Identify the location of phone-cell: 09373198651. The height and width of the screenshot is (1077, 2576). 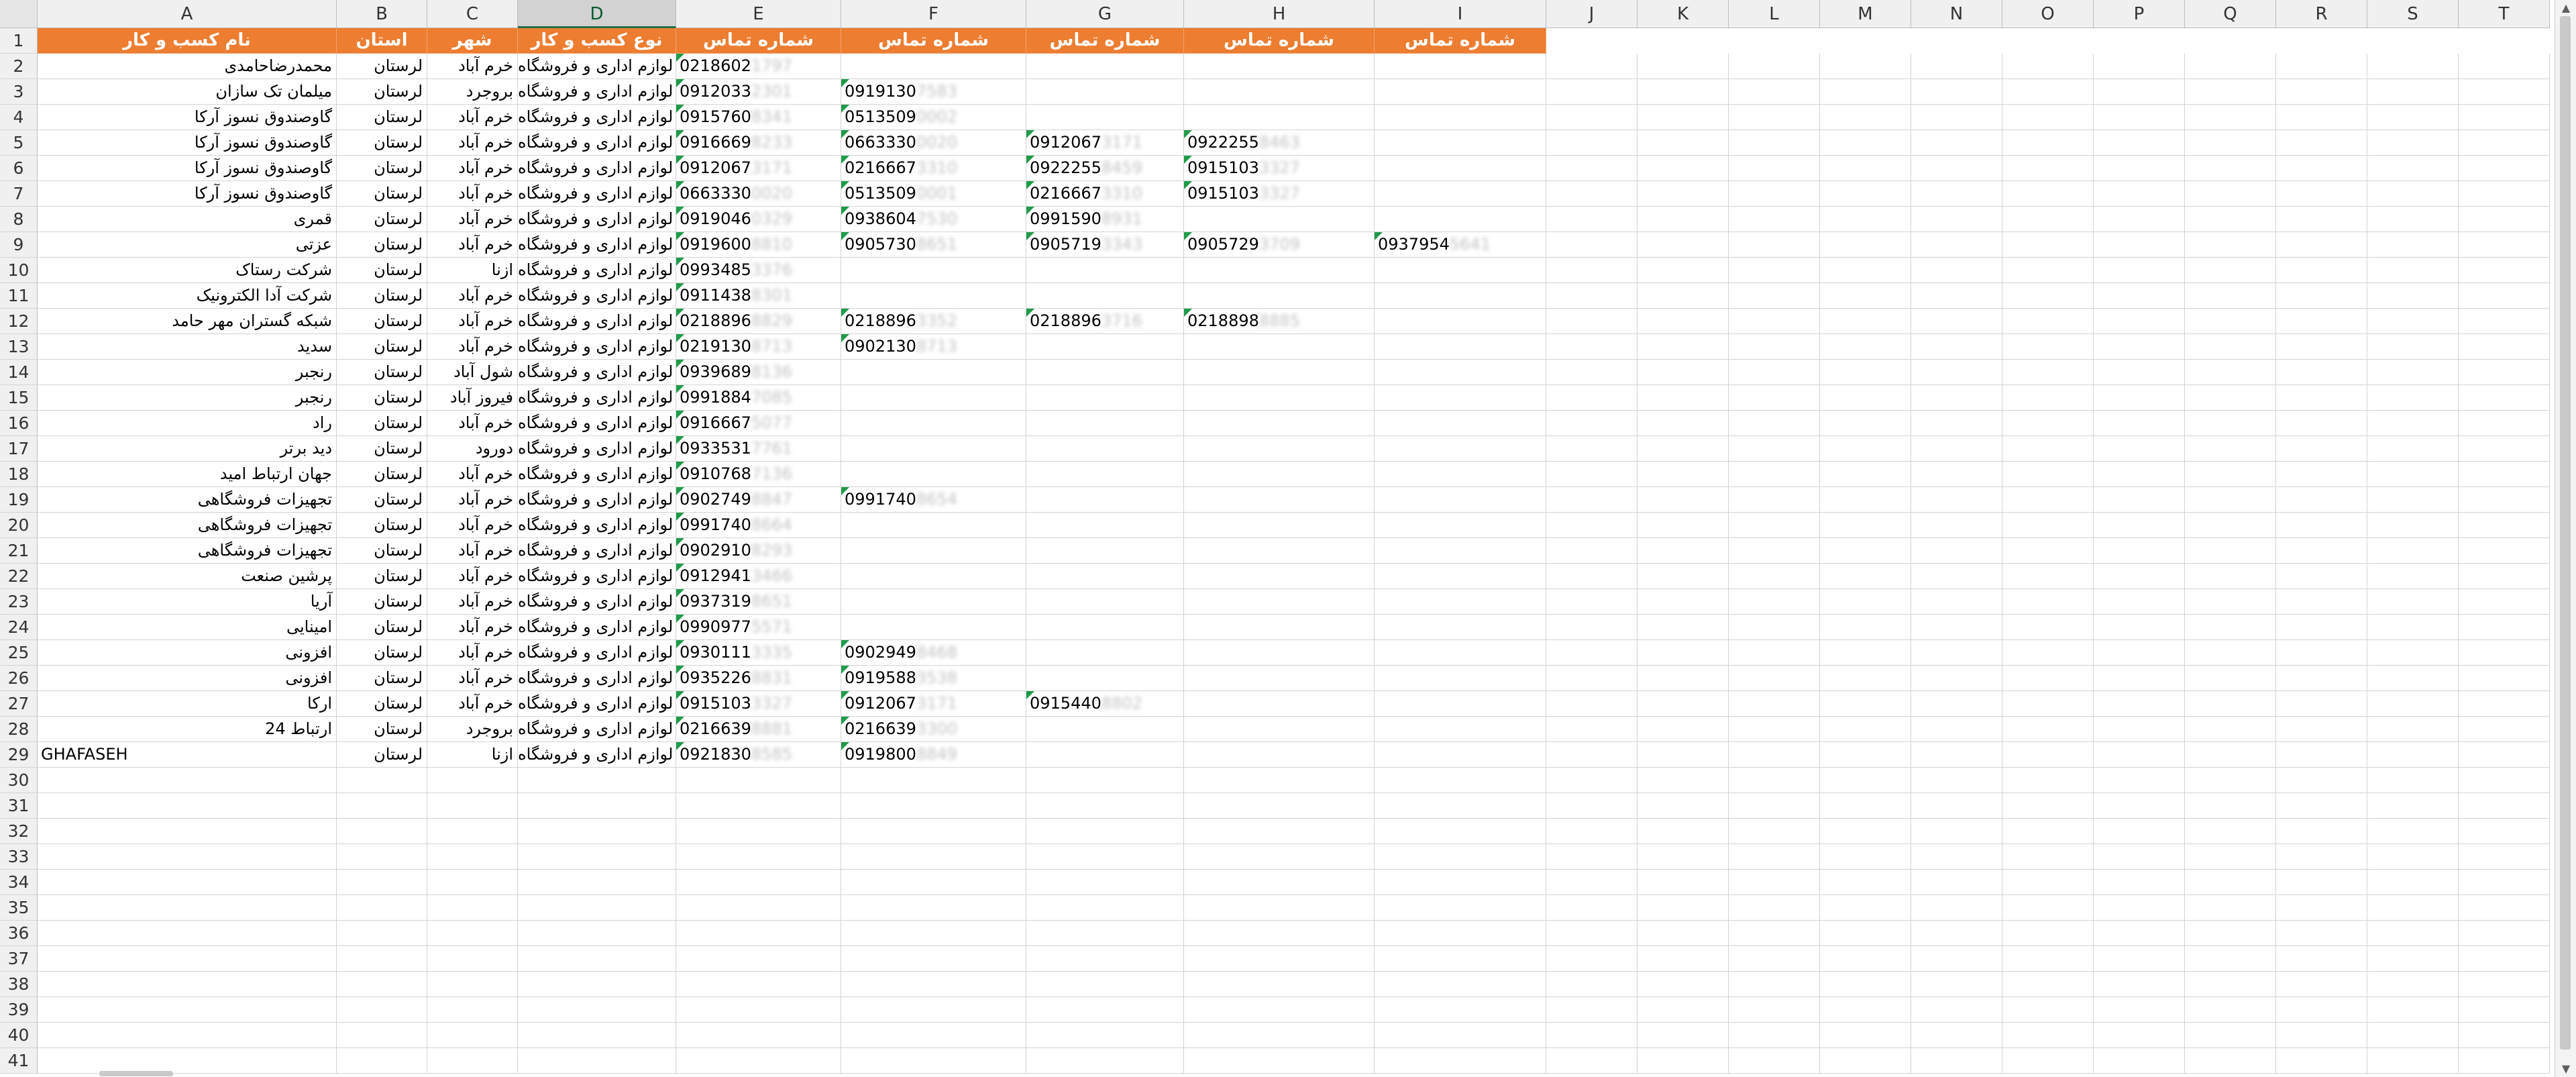
(758, 602).